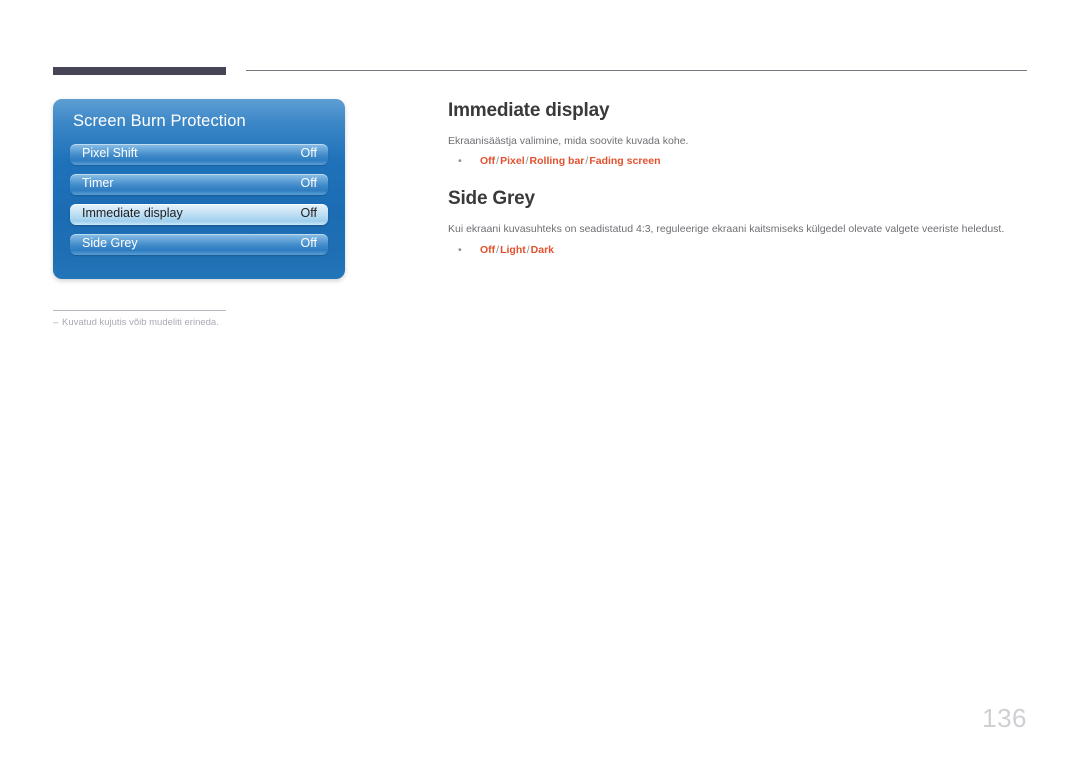  Describe the element at coordinates (139, 71) in the screenshot. I see `header-rule-thick` at that location.